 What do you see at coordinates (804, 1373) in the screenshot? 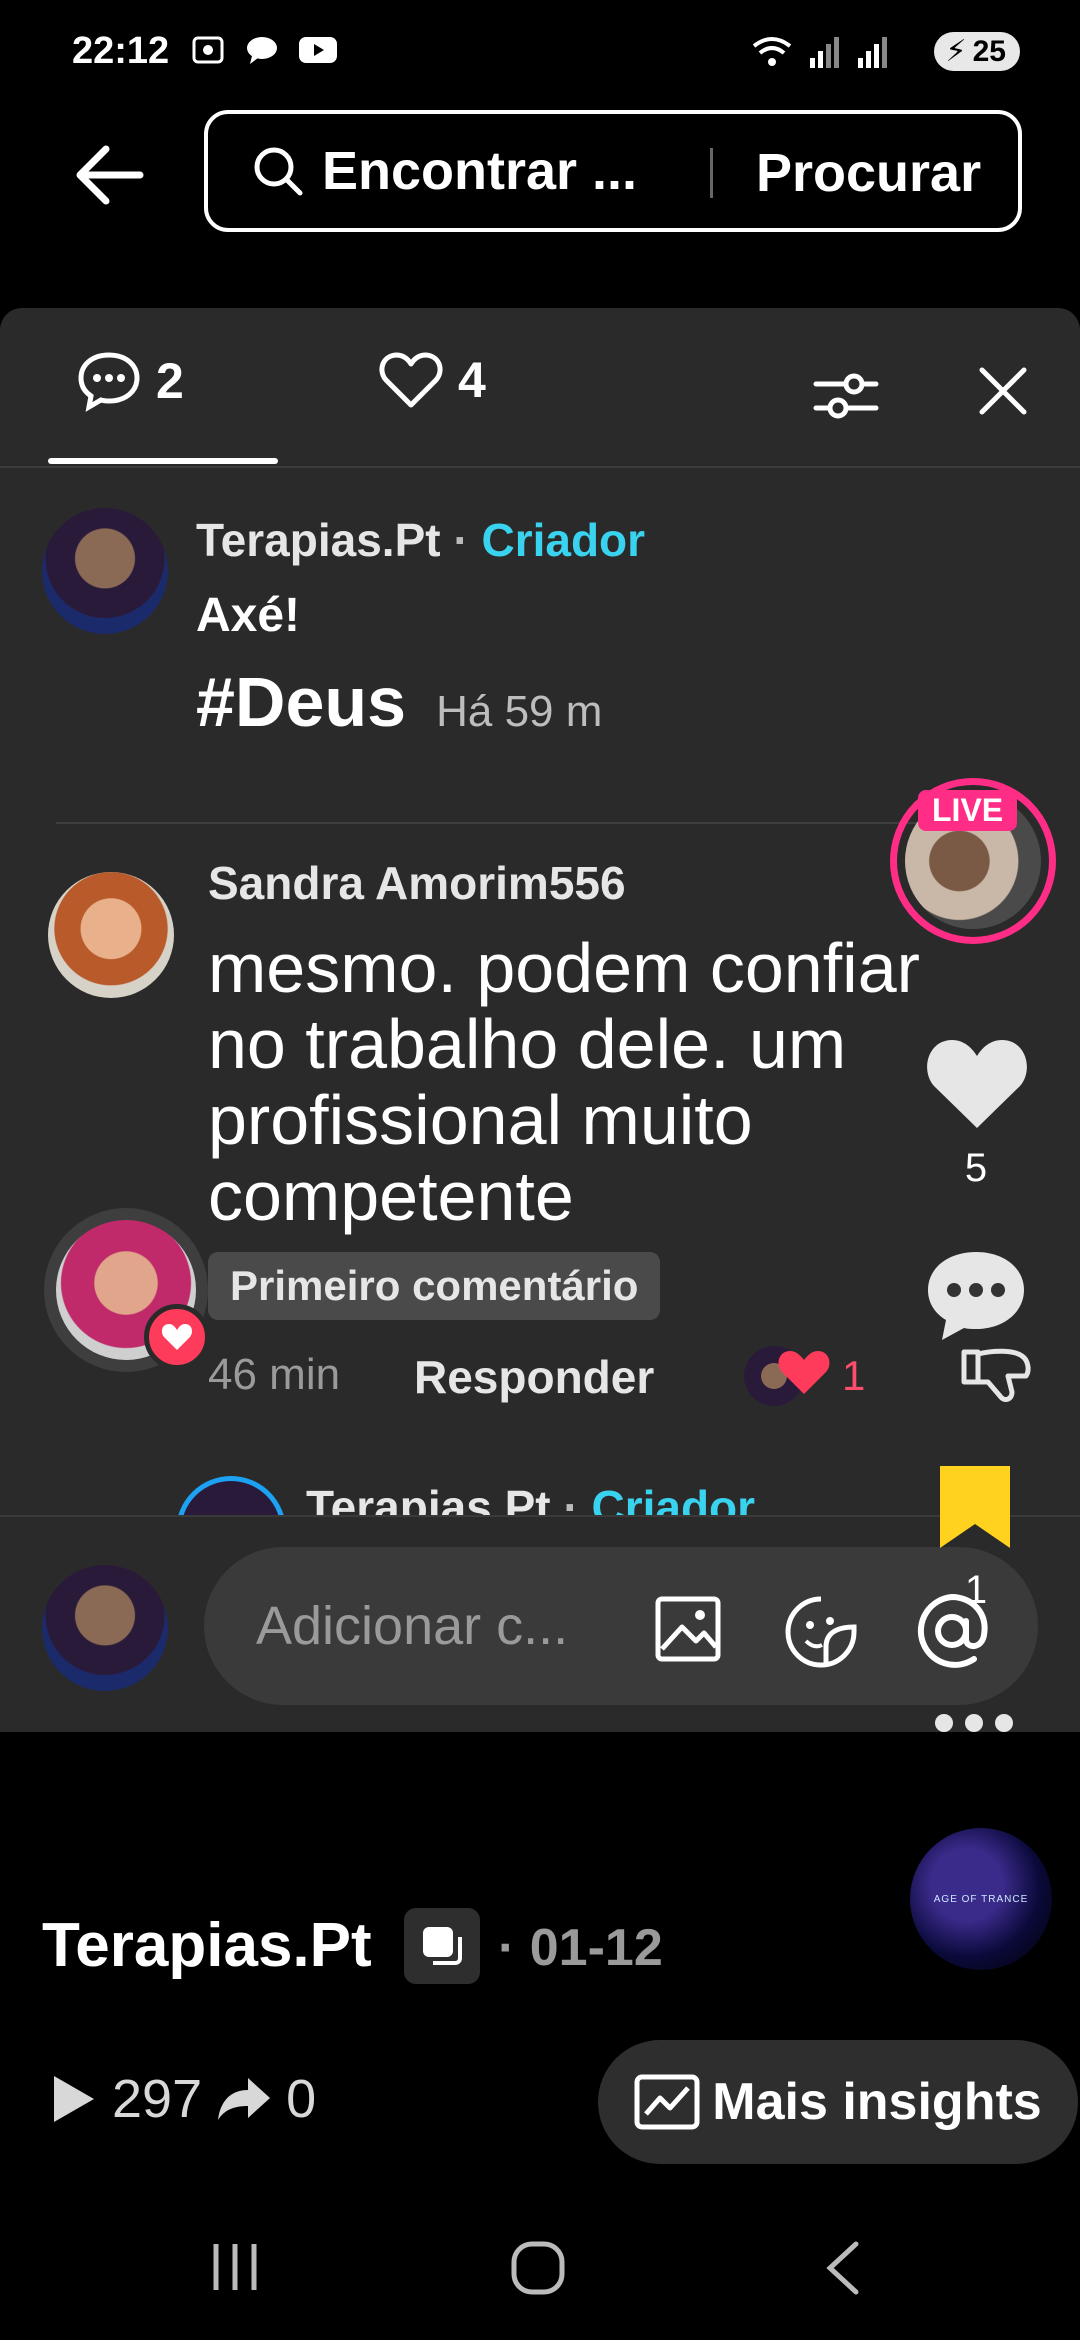
I see `reaction-heart-icon` at bounding box center [804, 1373].